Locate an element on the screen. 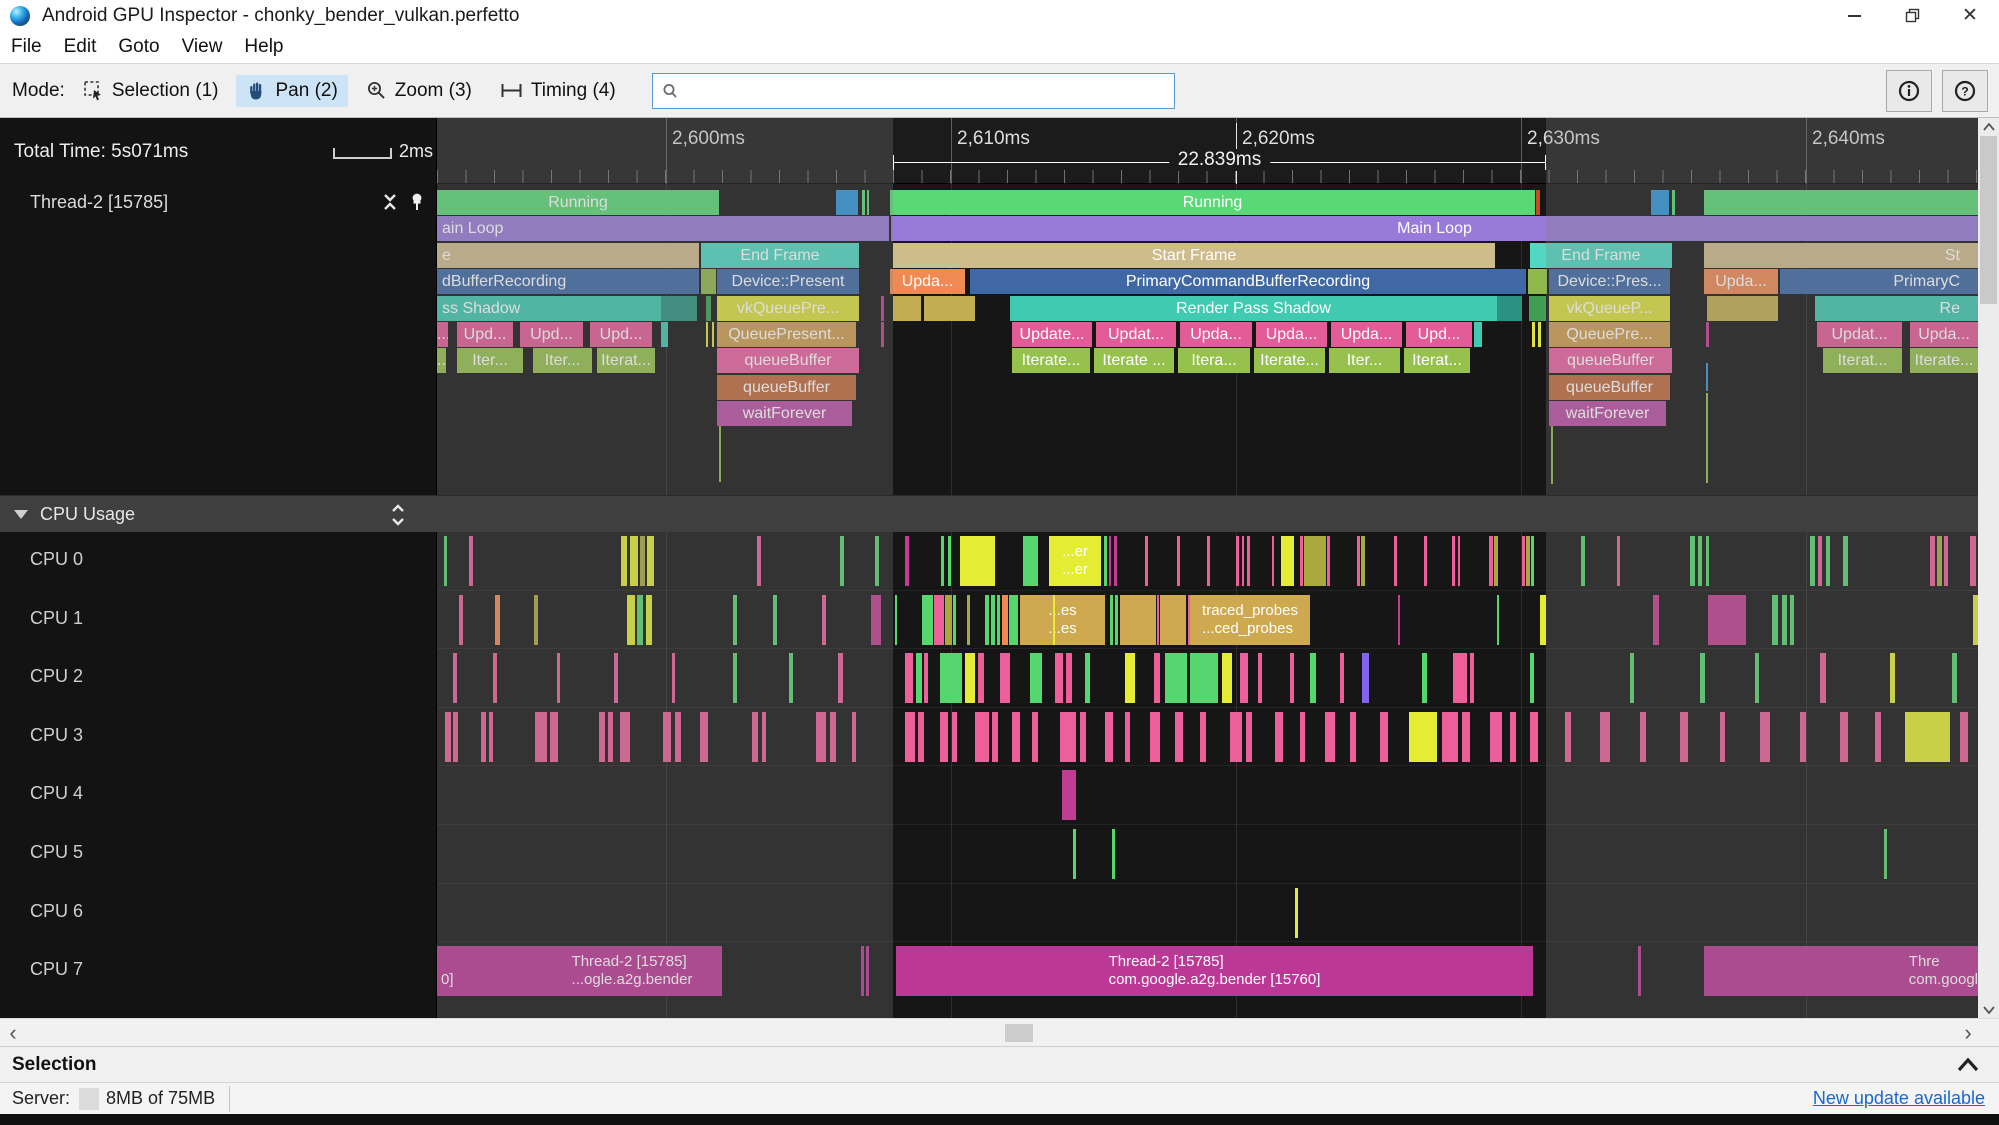  trace-span: waitForever is located at coordinates (1607, 414).